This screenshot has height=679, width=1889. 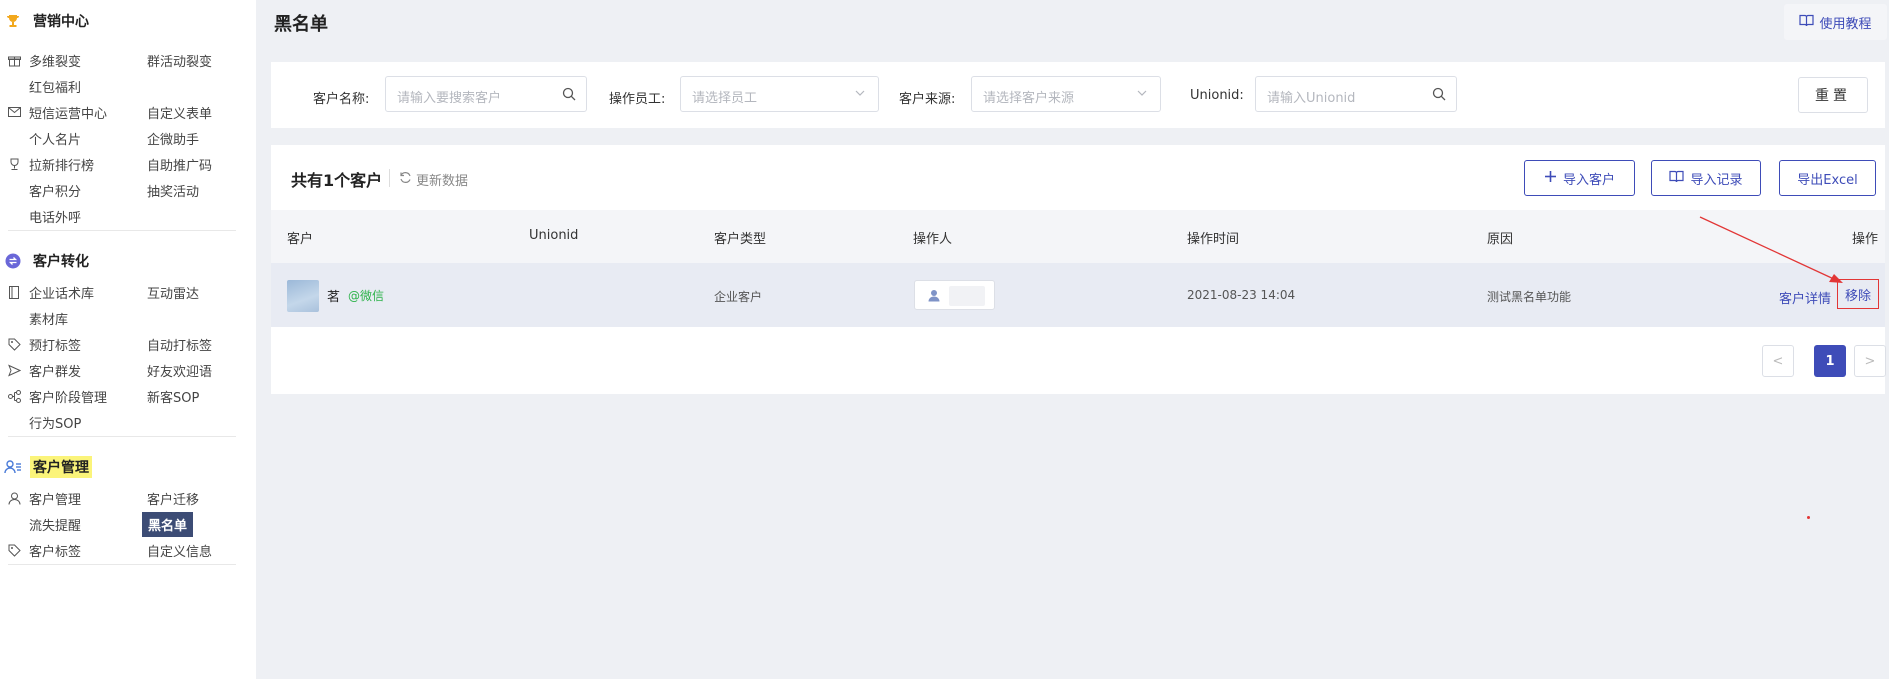 I want to click on reason-cell: 测试黑名单功能, so click(x=1529, y=297).